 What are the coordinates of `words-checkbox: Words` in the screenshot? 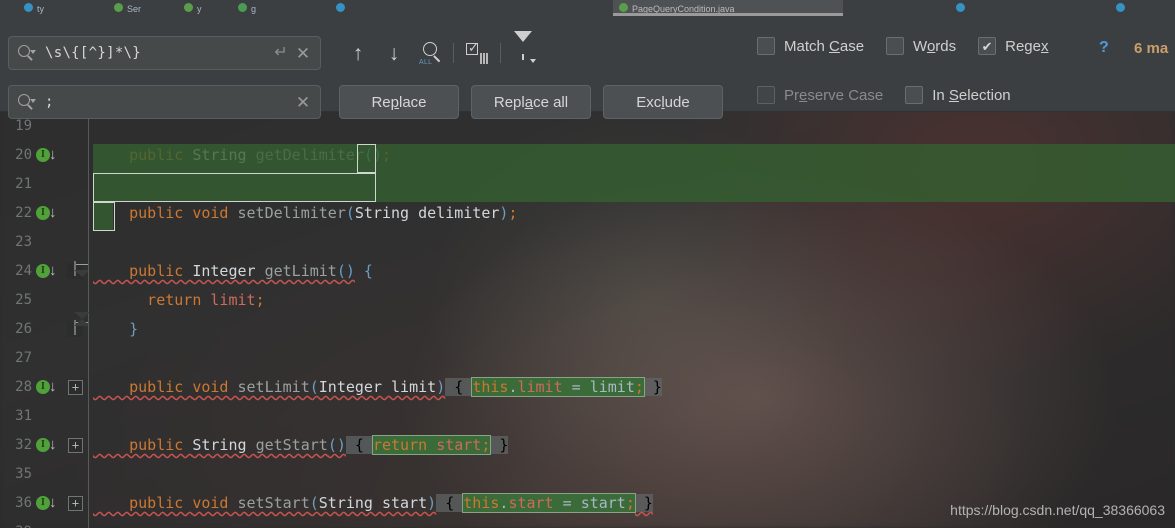 It's located at (921, 46).